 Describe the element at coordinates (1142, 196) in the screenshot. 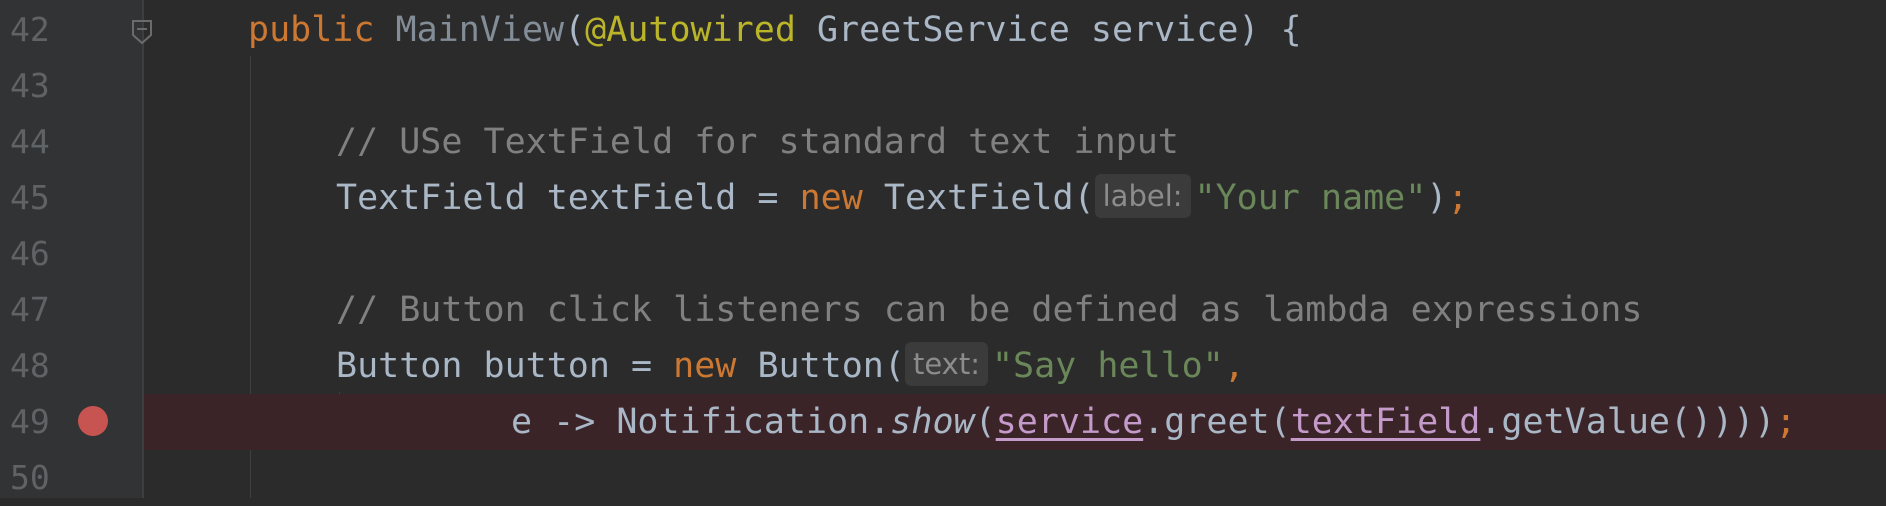

I see `parameter-hint: label:` at that location.